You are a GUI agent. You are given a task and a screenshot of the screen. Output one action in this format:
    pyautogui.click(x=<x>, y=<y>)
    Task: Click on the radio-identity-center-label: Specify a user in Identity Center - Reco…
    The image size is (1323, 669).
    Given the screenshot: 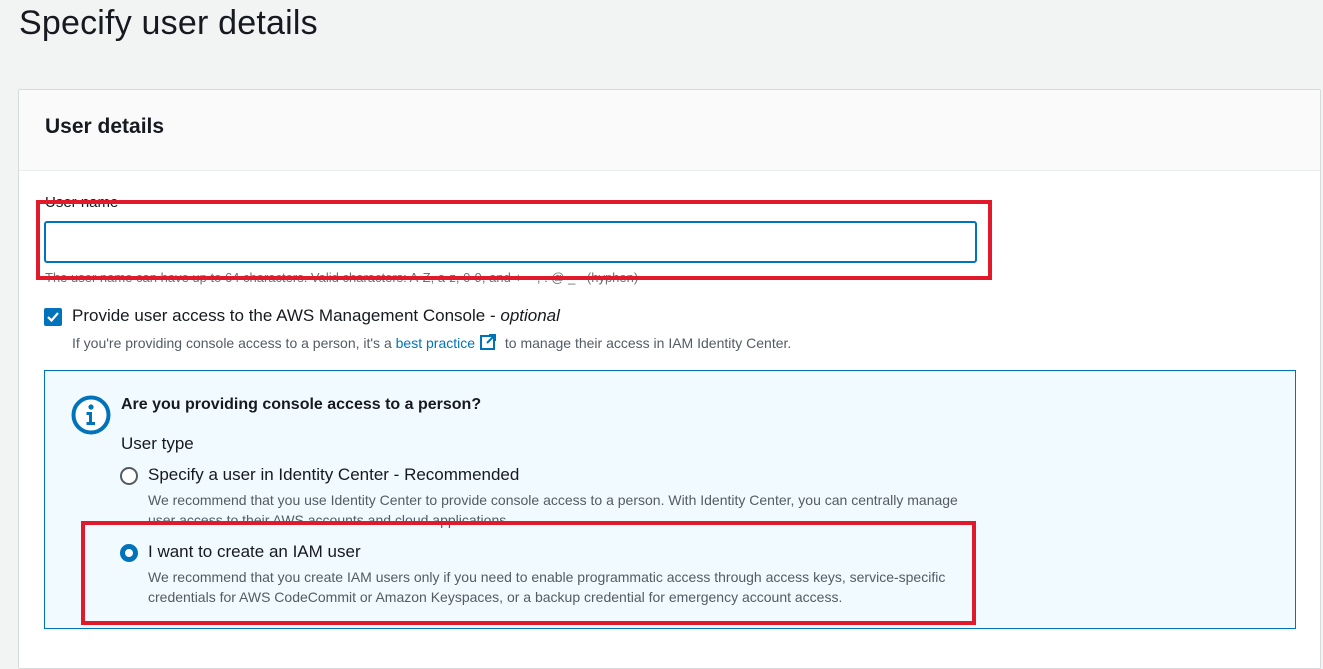 What is the action you would take?
    pyautogui.click(x=333, y=475)
    